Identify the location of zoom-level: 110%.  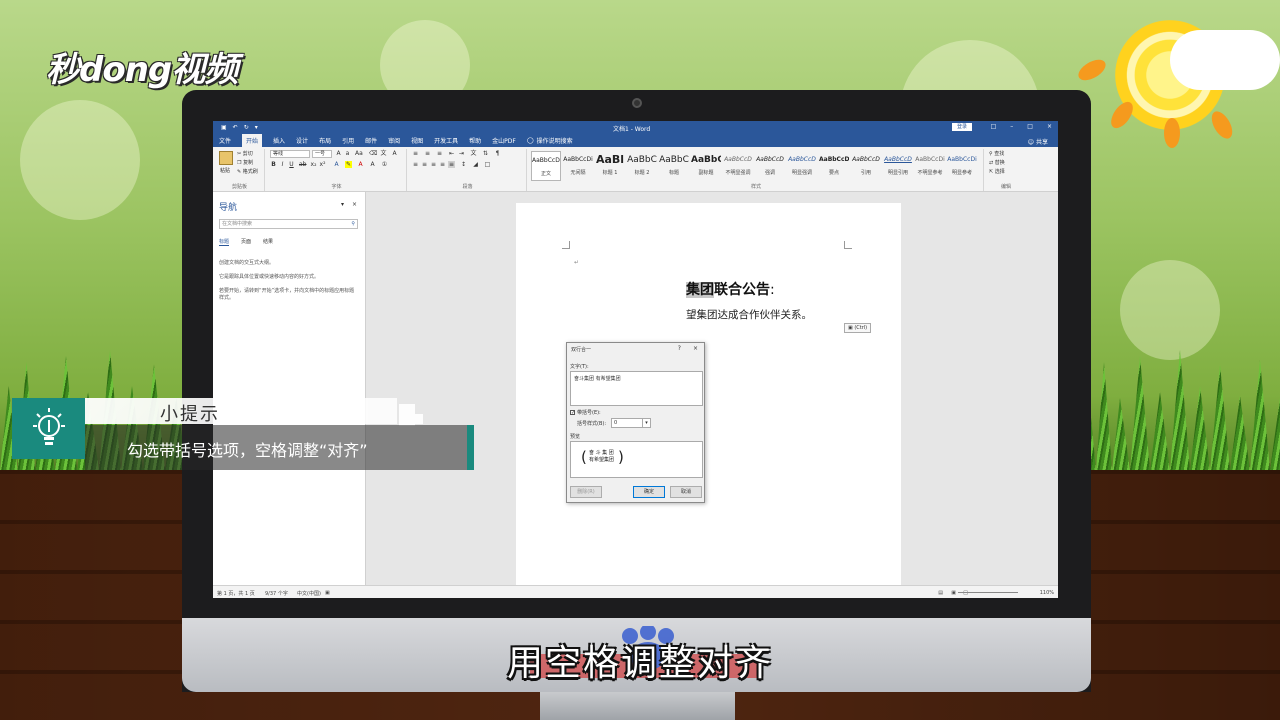
(1047, 593).